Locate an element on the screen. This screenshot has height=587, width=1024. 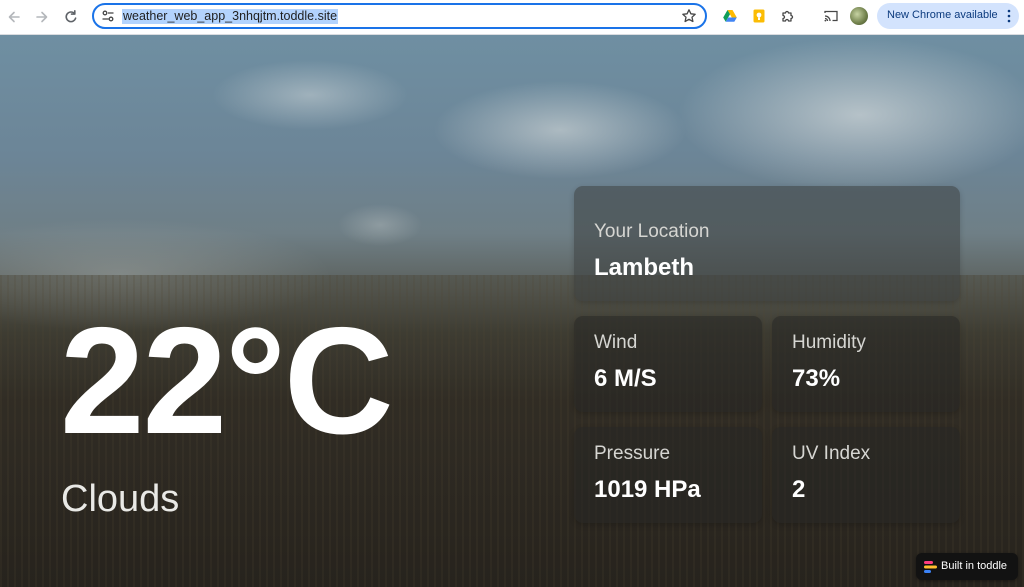
stat-value: 73% is located at coordinates (816, 378).